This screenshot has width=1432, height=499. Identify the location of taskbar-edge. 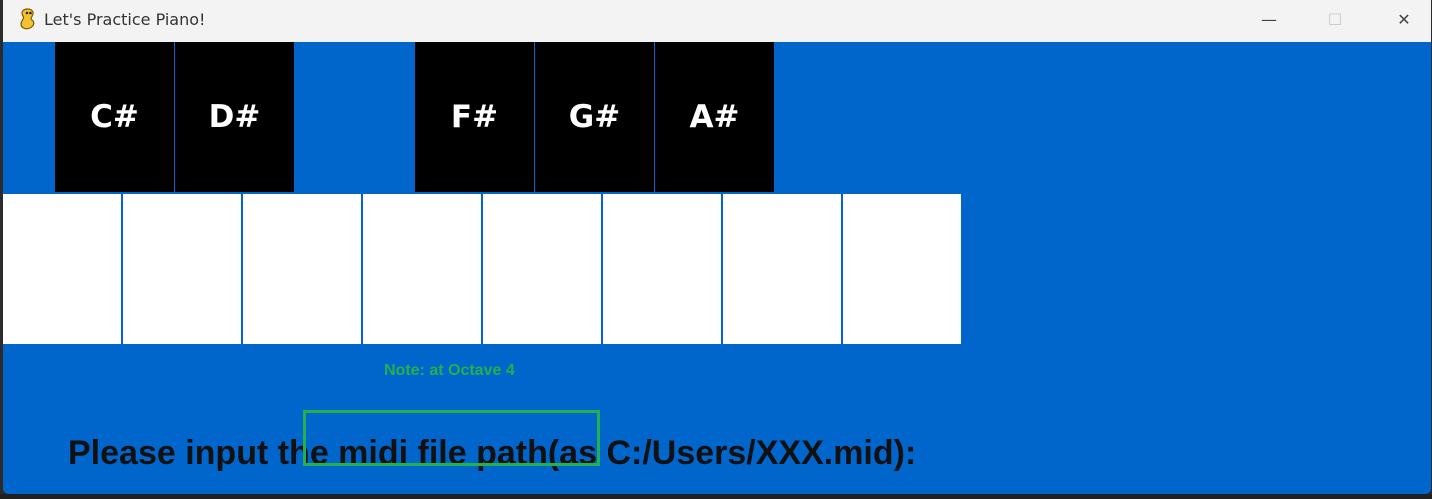
(716, 496).